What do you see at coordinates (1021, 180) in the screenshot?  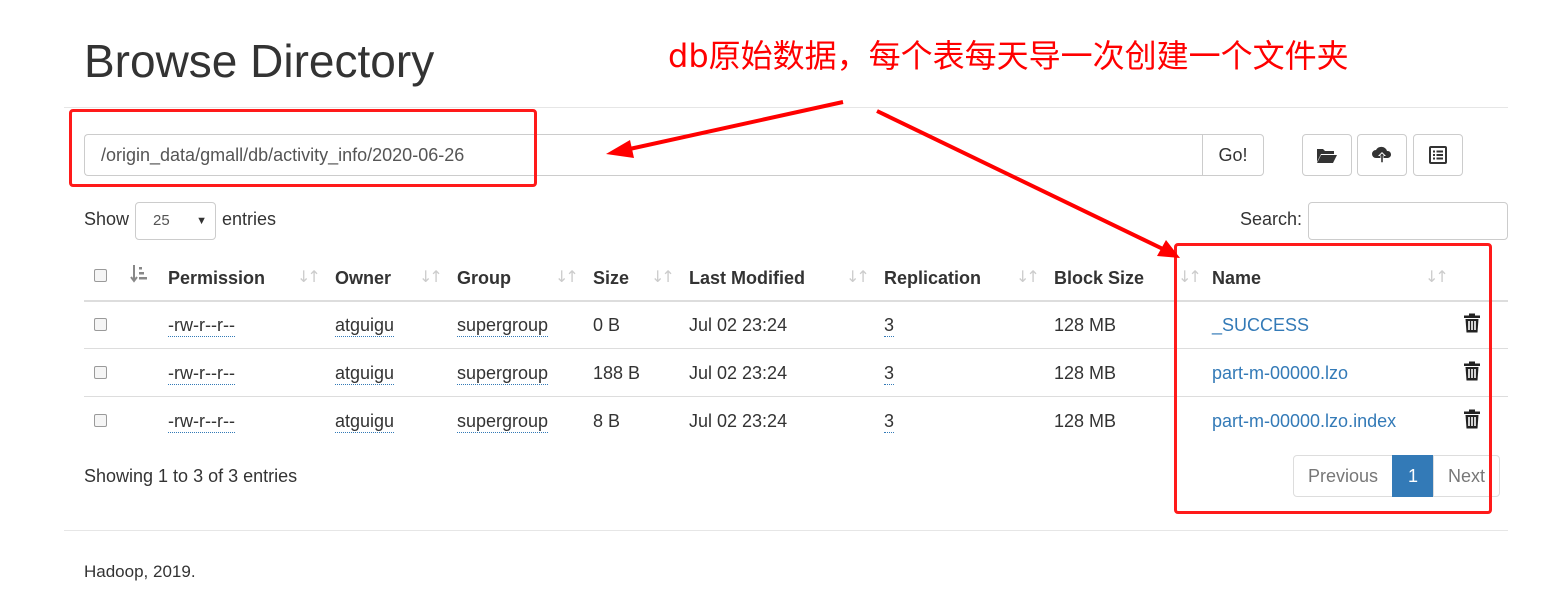 I see `arrow-to-files` at bounding box center [1021, 180].